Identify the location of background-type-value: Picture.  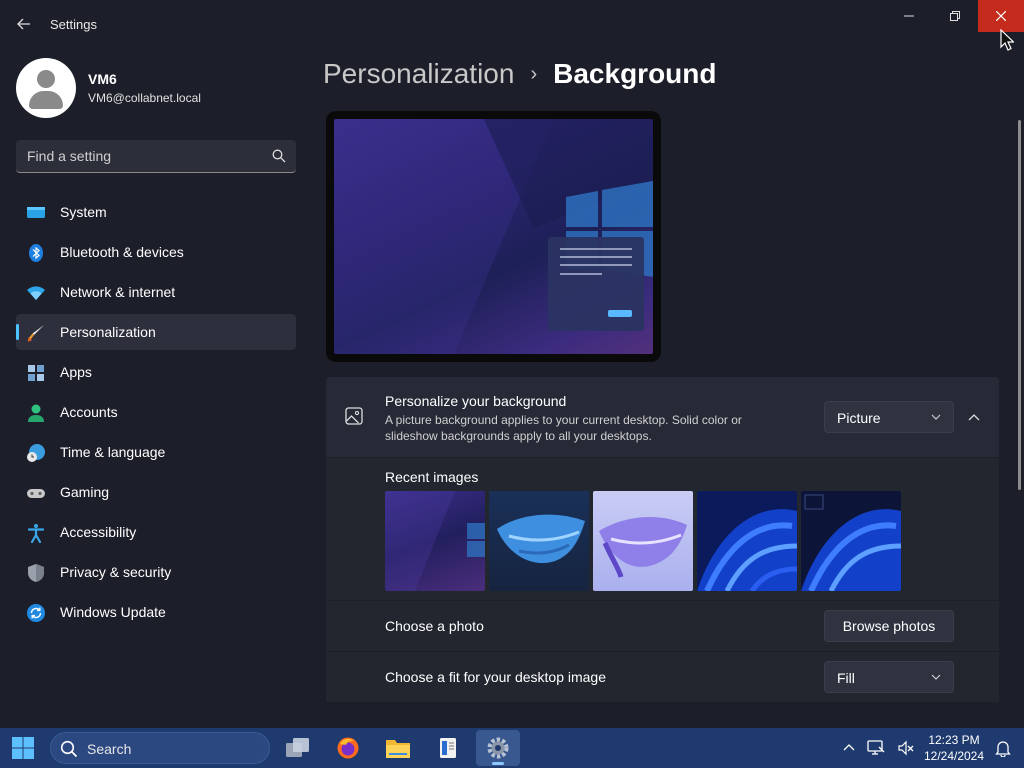
(859, 418).